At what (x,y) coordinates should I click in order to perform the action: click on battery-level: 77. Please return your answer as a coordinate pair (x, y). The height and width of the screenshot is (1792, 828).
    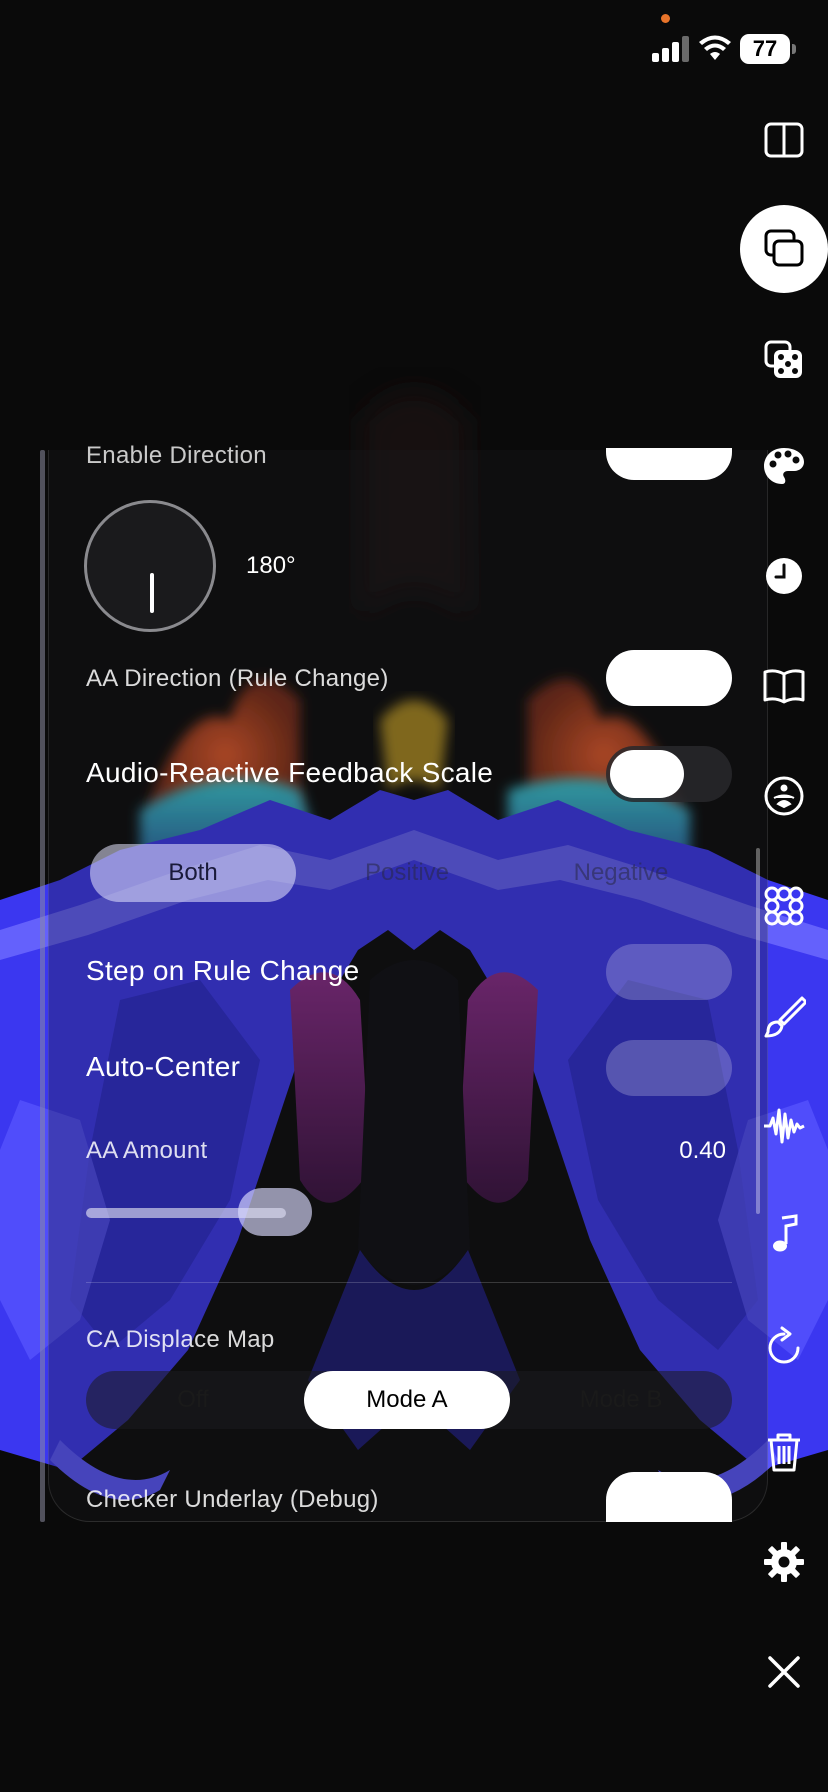
    Looking at the image, I should click on (765, 49).